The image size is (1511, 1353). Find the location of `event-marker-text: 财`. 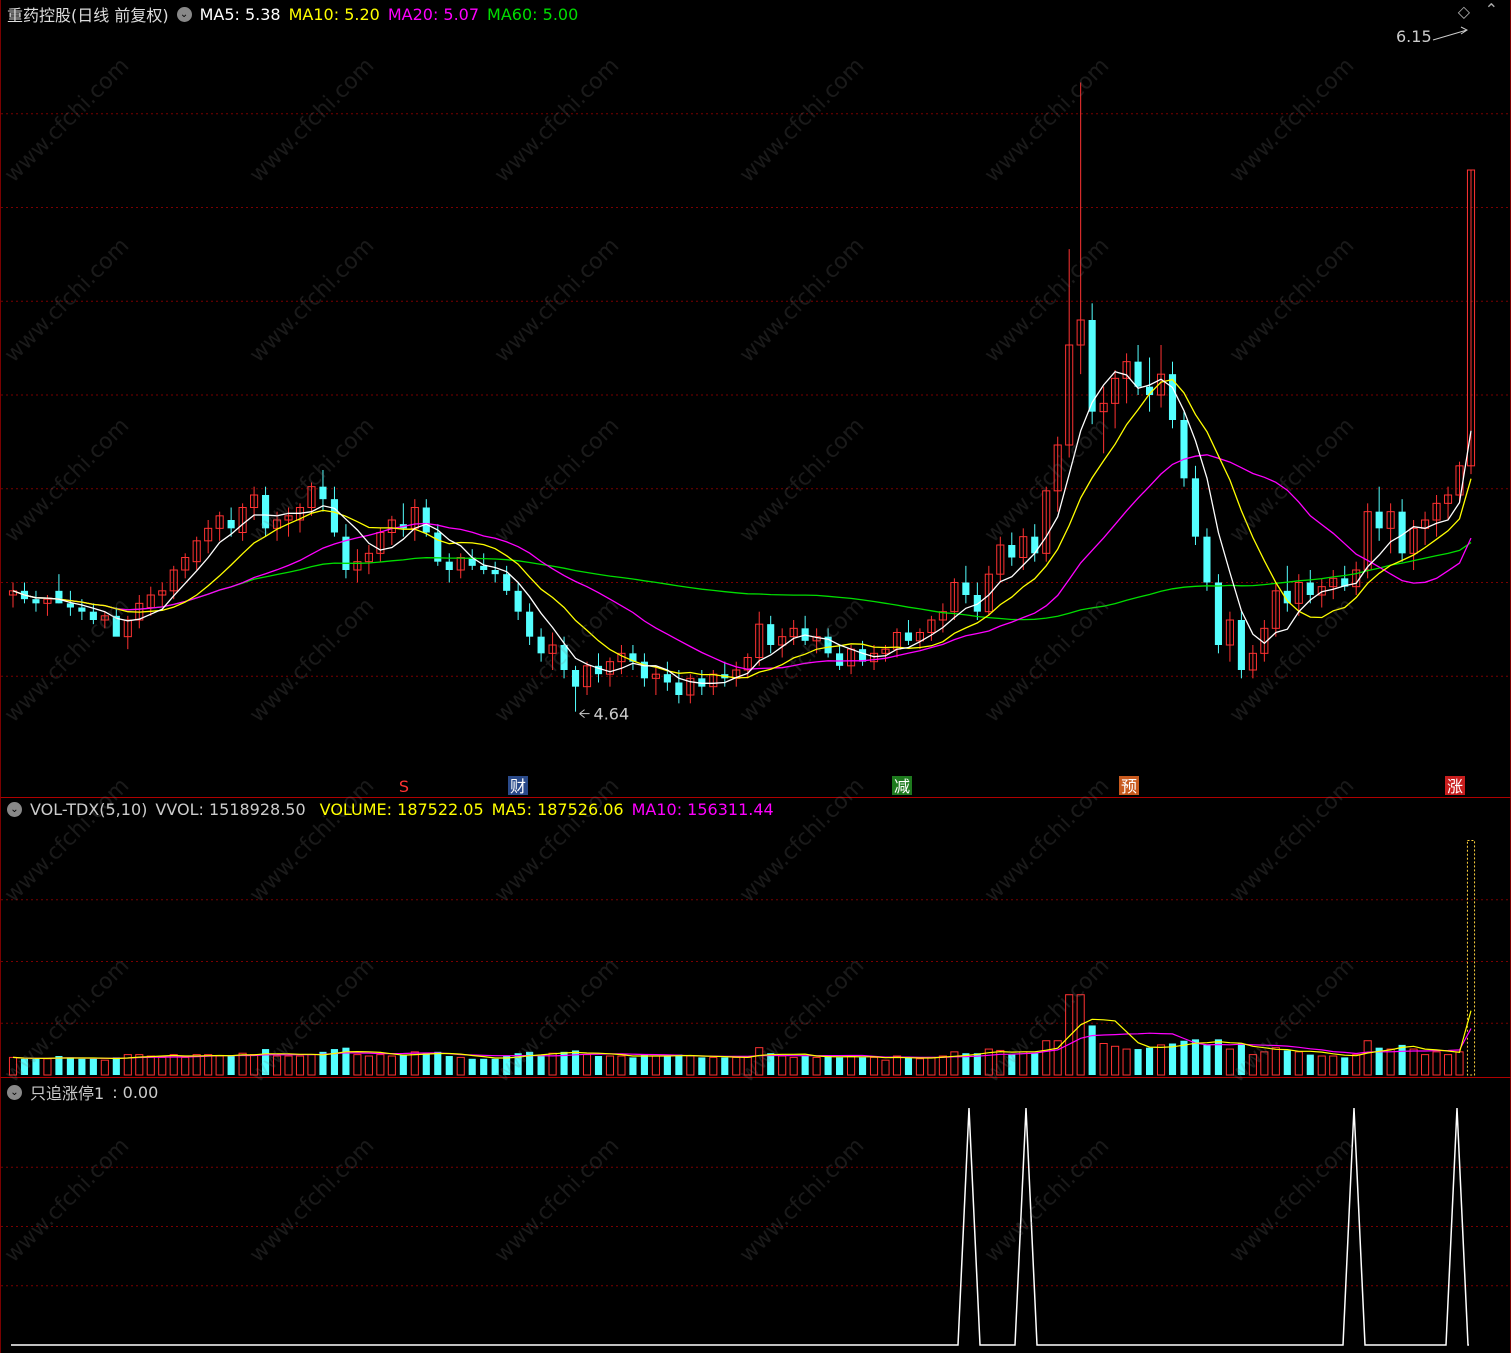

event-marker-text: 财 is located at coordinates (518, 786).